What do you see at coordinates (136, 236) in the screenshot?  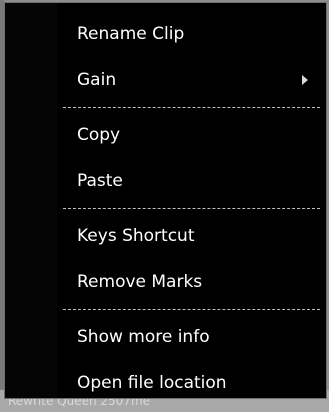 I see `menu-item-label: Keys Shortcut` at bounding box center [136, 236].